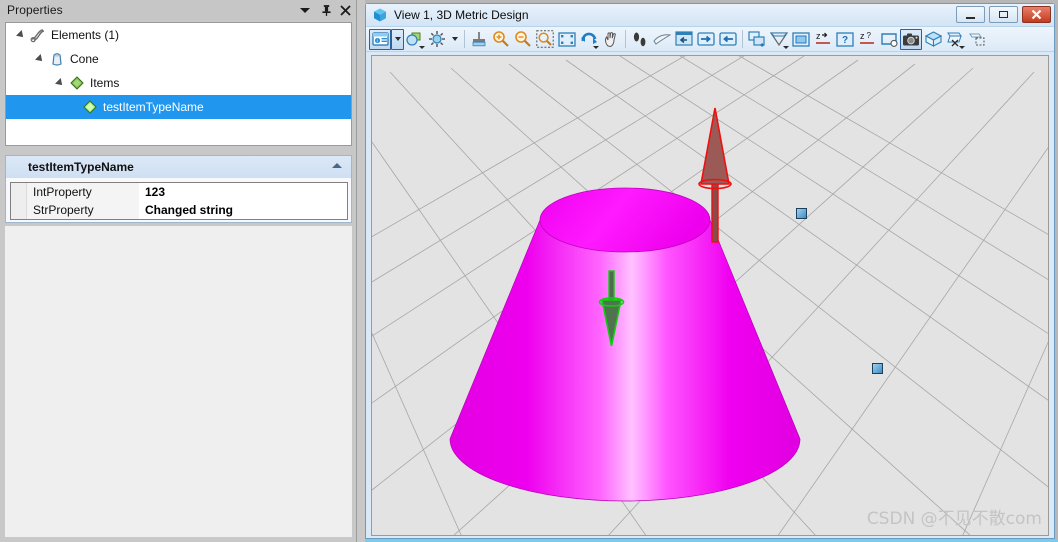  I want to click on tree-item-cone: Cone, so click(178, 59).